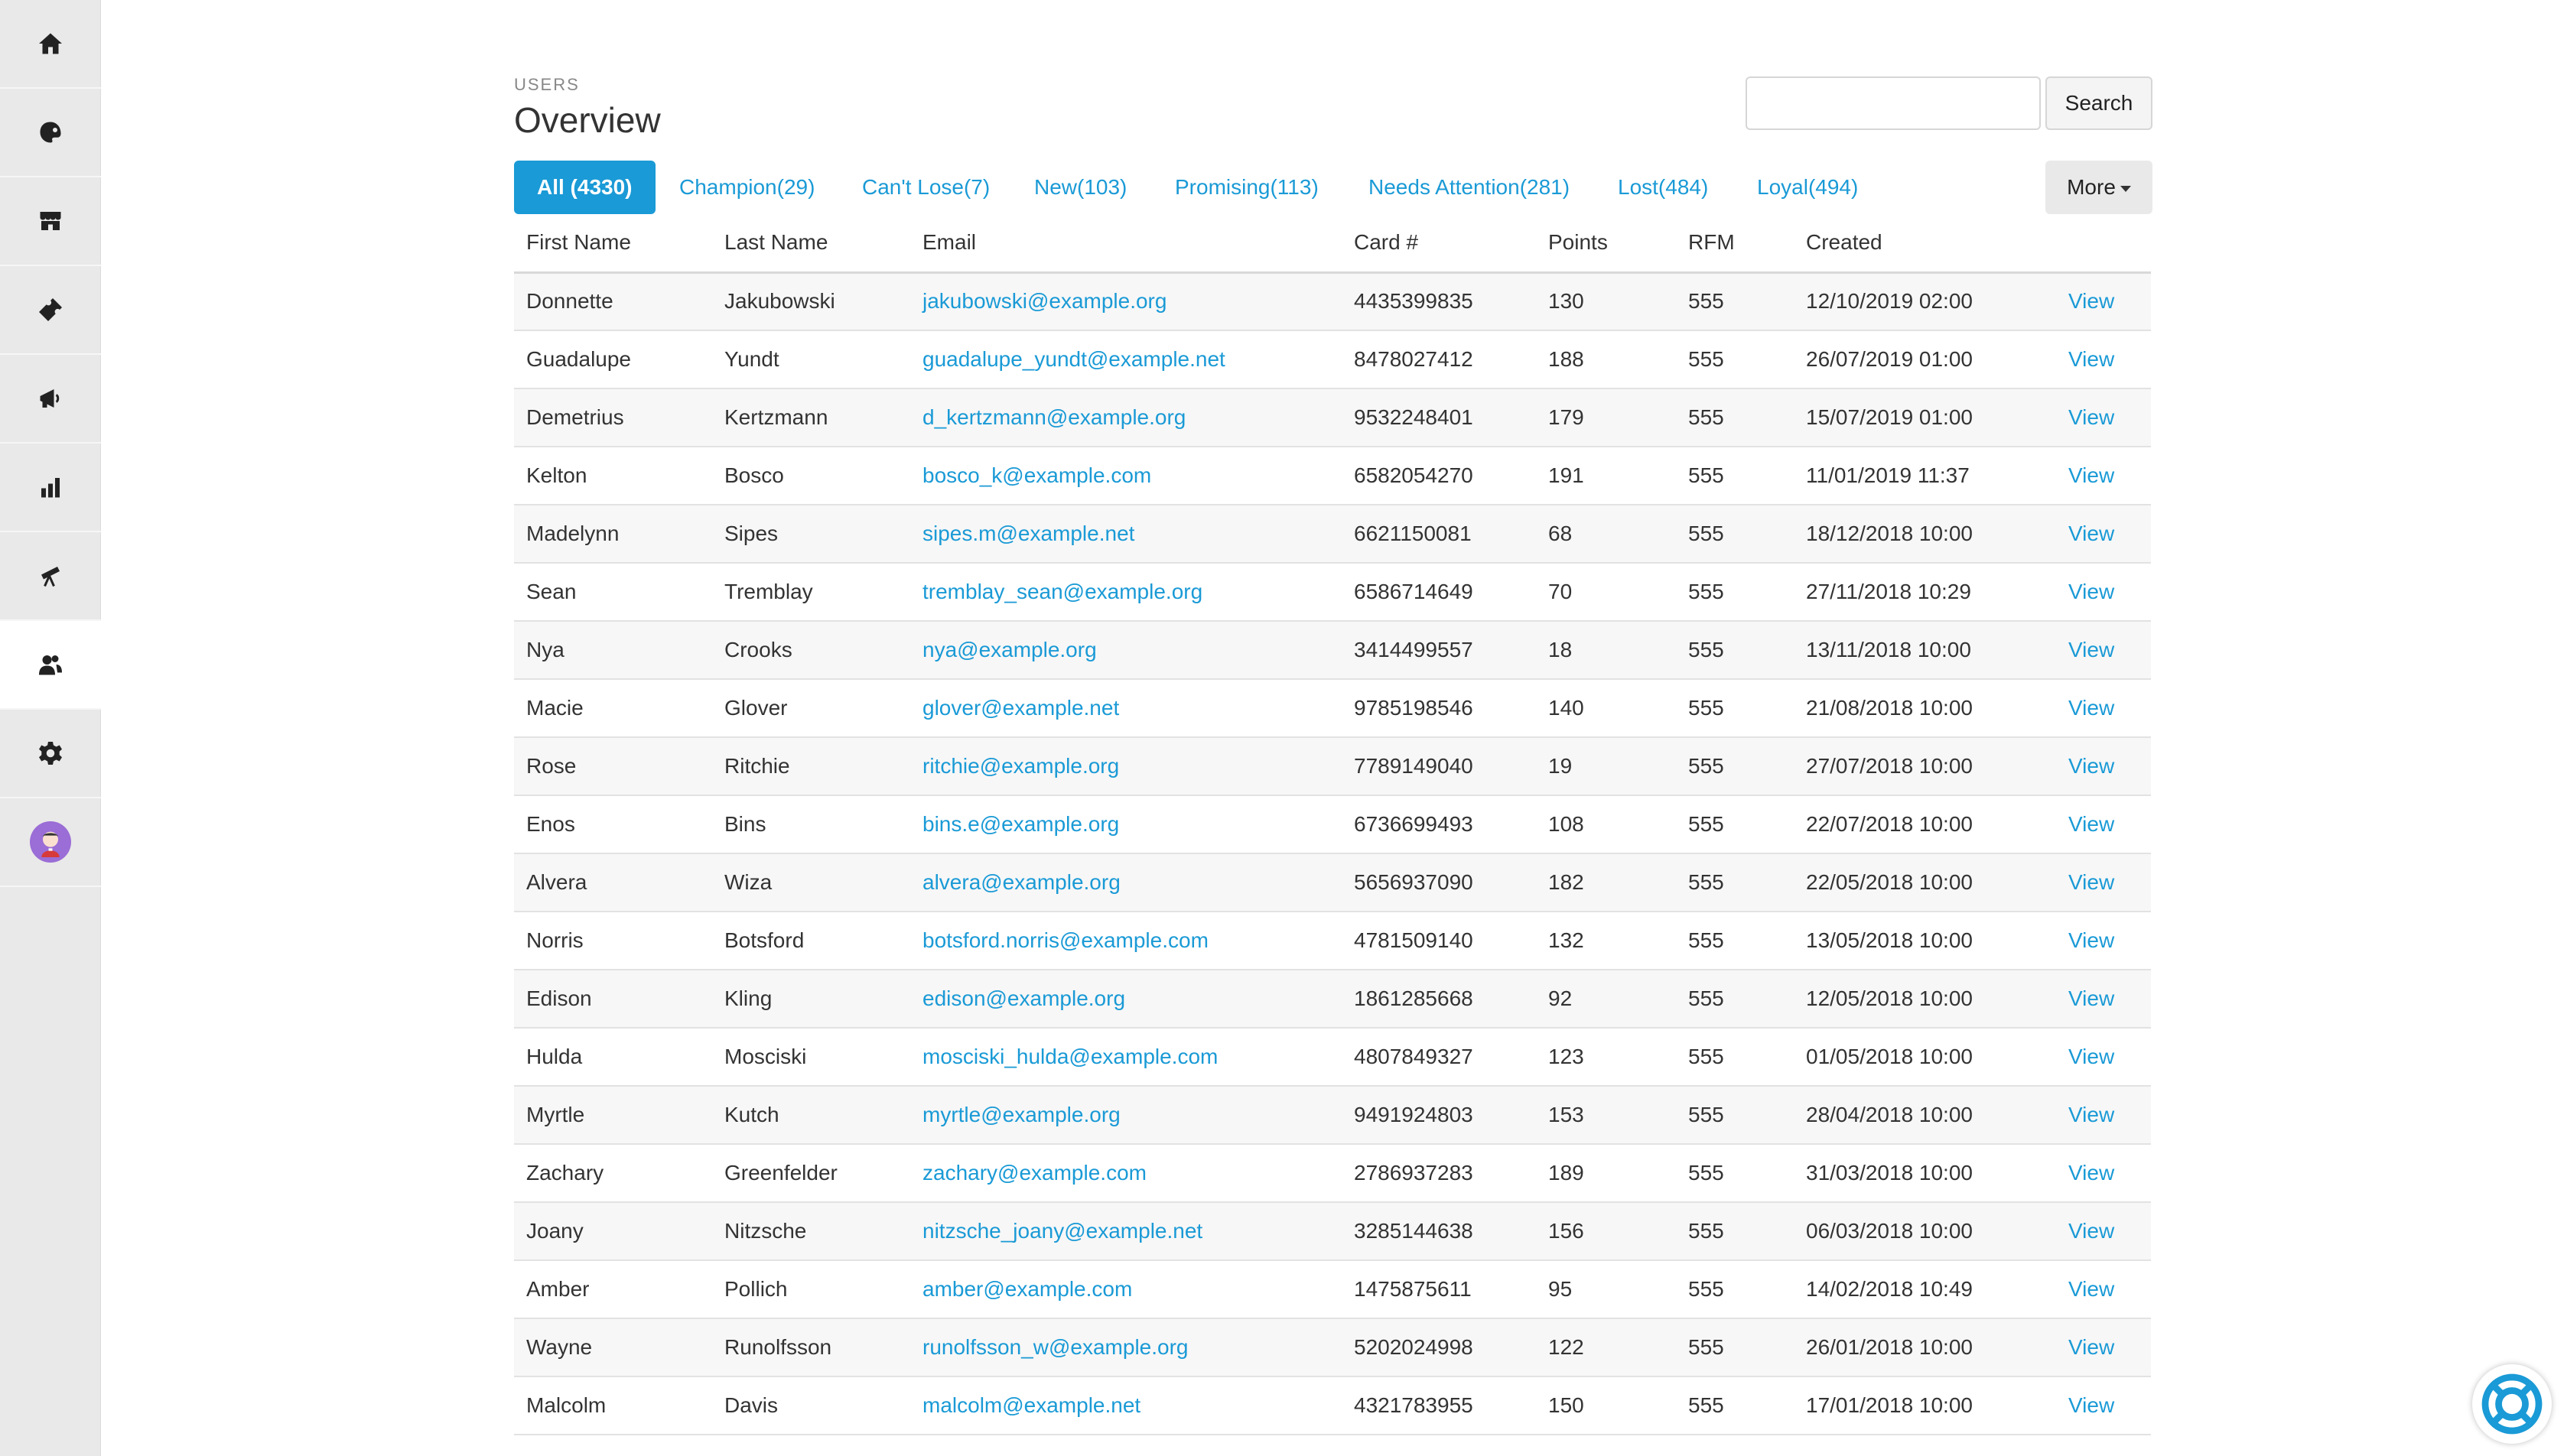  I want to click on sidebar, so click(50, 728).